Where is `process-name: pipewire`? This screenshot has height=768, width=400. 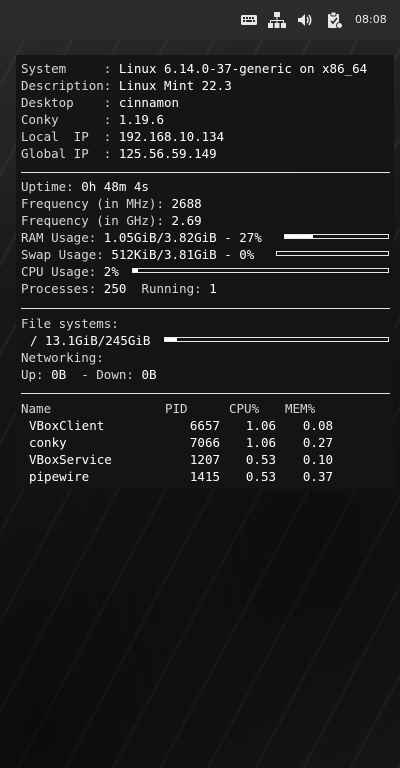
process-name: pipewire is located at coordinates (59, 476).